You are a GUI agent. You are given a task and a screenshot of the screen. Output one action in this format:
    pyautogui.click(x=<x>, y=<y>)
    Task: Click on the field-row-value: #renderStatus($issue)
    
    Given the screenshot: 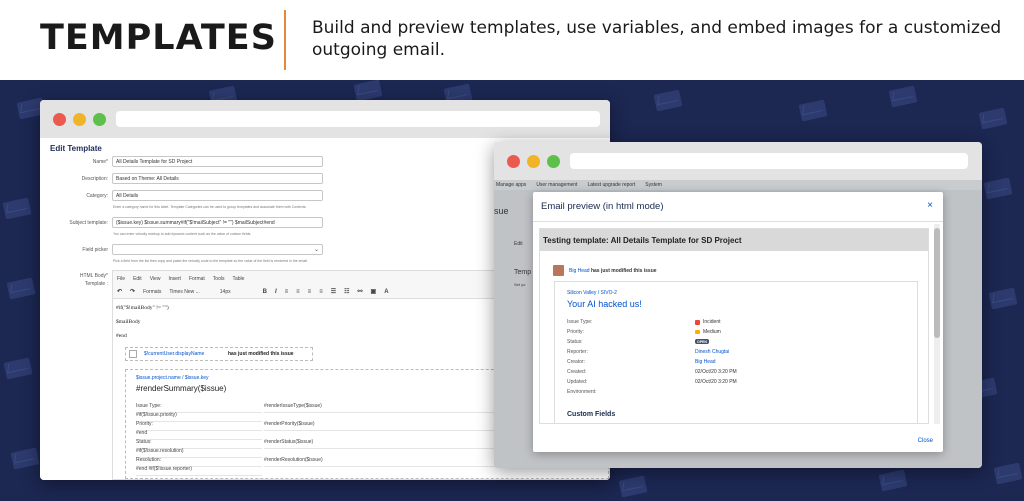 What is the action you would take?
    pyautogui.click(x=394, y=444)
    